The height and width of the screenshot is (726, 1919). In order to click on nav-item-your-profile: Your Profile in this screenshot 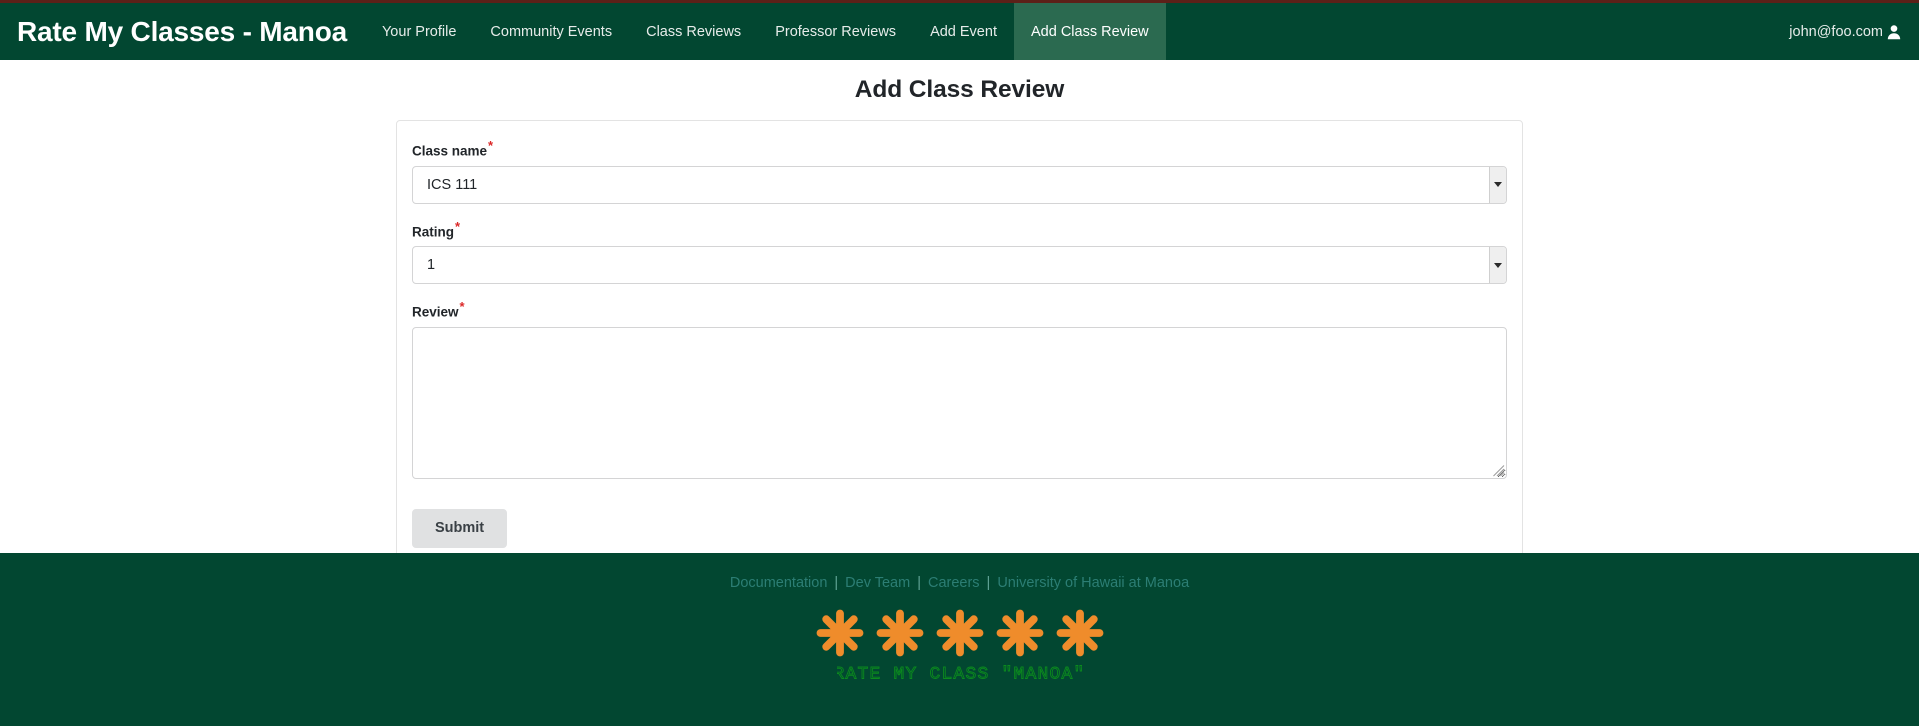, I will do `click(419, 31)`.